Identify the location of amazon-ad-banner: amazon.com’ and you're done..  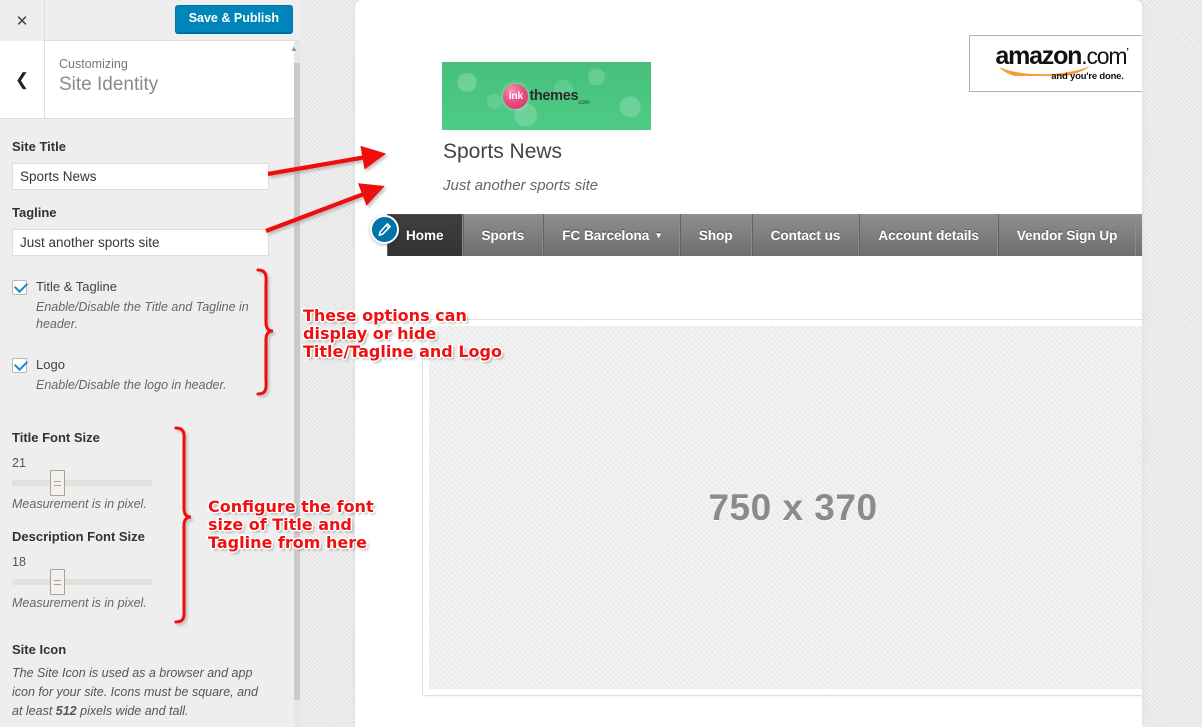
(1055, 63).